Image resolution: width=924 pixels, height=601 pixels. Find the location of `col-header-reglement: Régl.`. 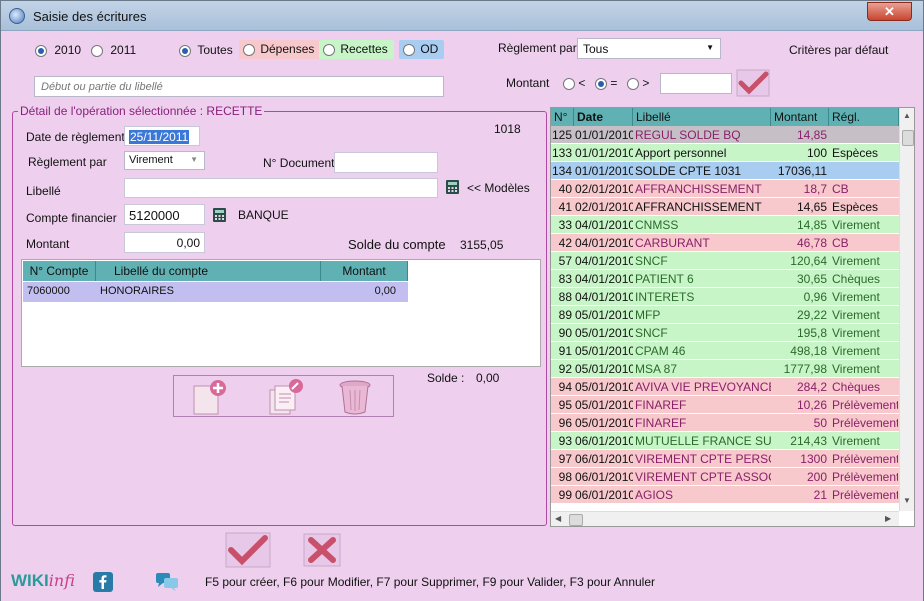

col-header-reglement: Régl. is located at coordinates (864, 117).